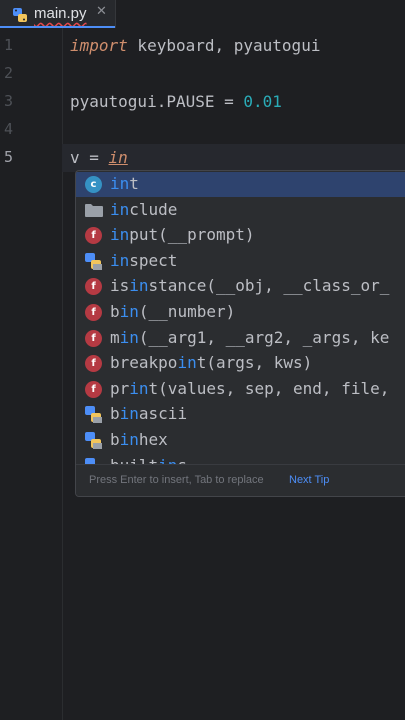 The image size is (405, 720). Describe the element at coordinates (269, 286) in the screenshot. I see `completion-suffix: stance(__obj, __class_or_` at that location.